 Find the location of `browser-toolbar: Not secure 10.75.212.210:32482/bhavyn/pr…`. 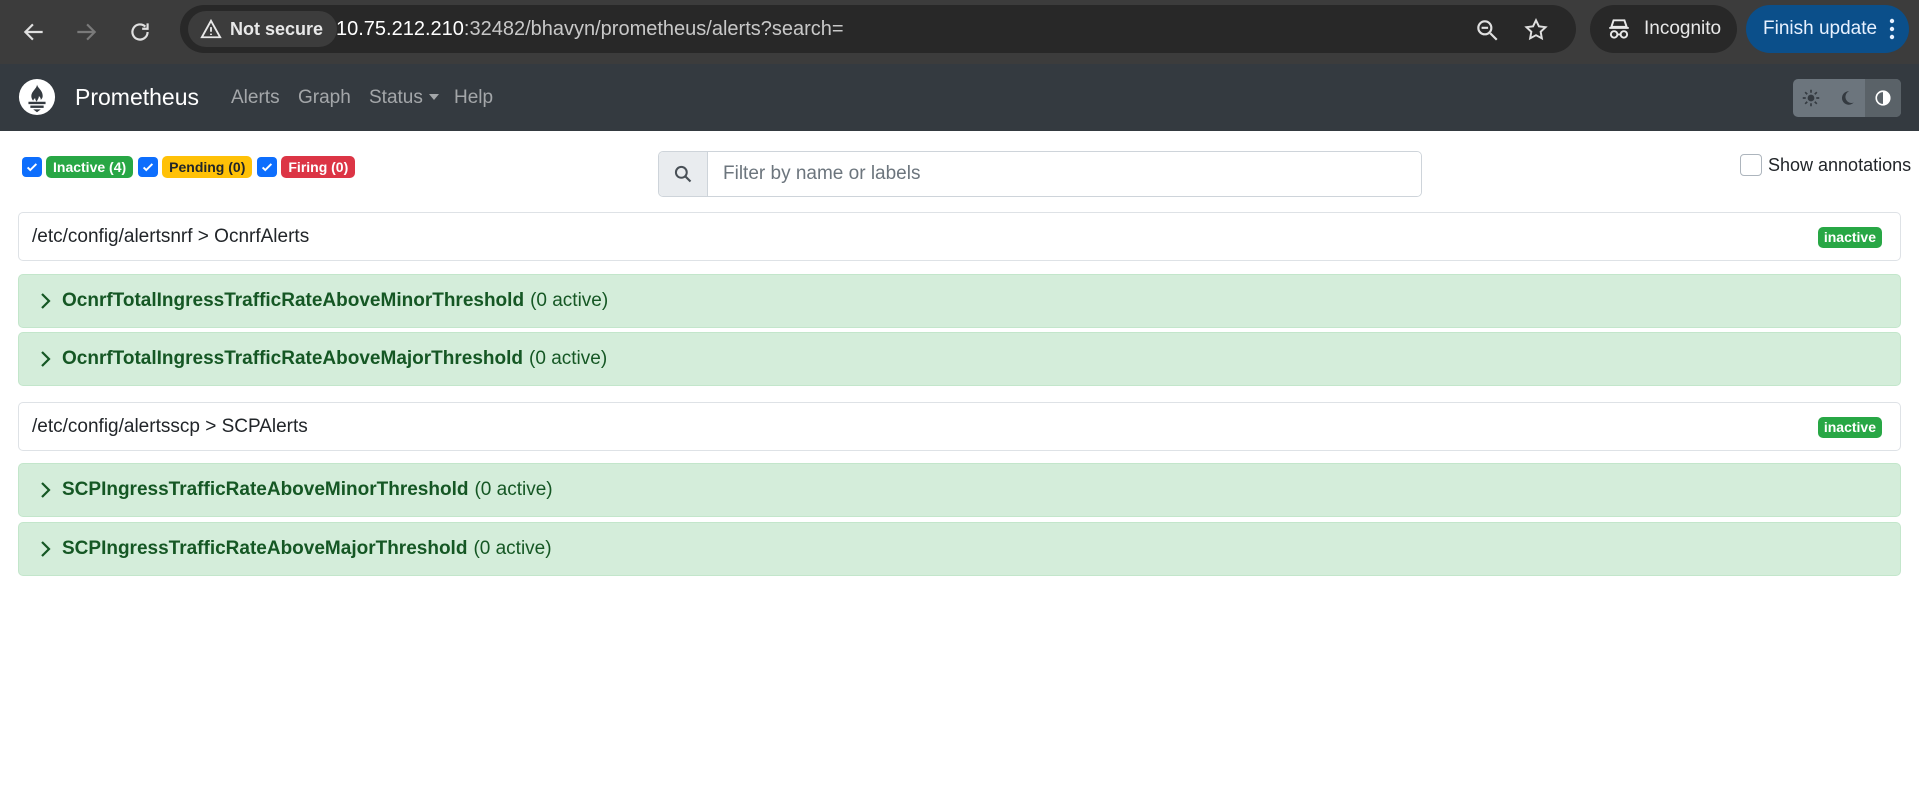

browser-toolbar: Not secure 10.75.212.210:32482/bhavyn/pr… is located at coordinates (959, 32).